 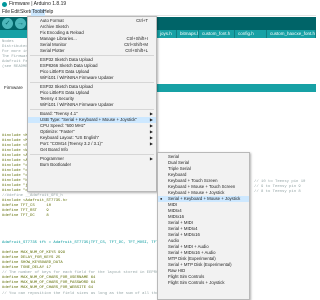 What do you see at coordinates (158, 12) in the screenshot?
I see `menu-bar: File Edit Sketch Tools Help` at bounding box center [158, 12].